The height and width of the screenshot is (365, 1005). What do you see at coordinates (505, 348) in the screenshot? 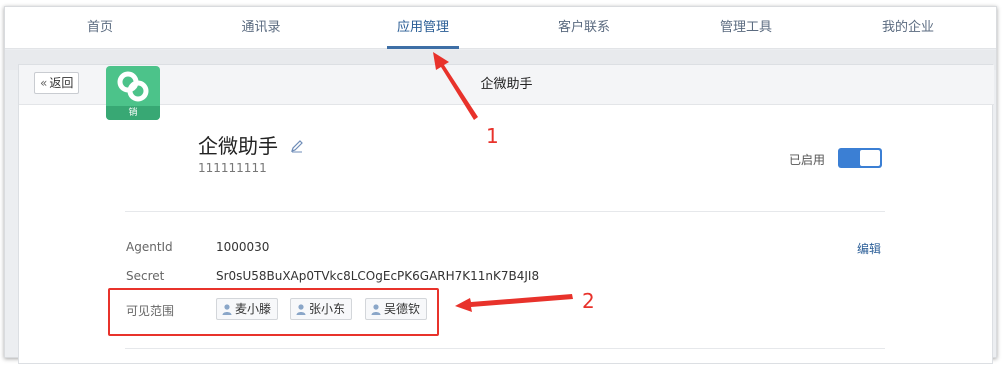
I see `section-divider-bottom` at bounding box center [505, 348].